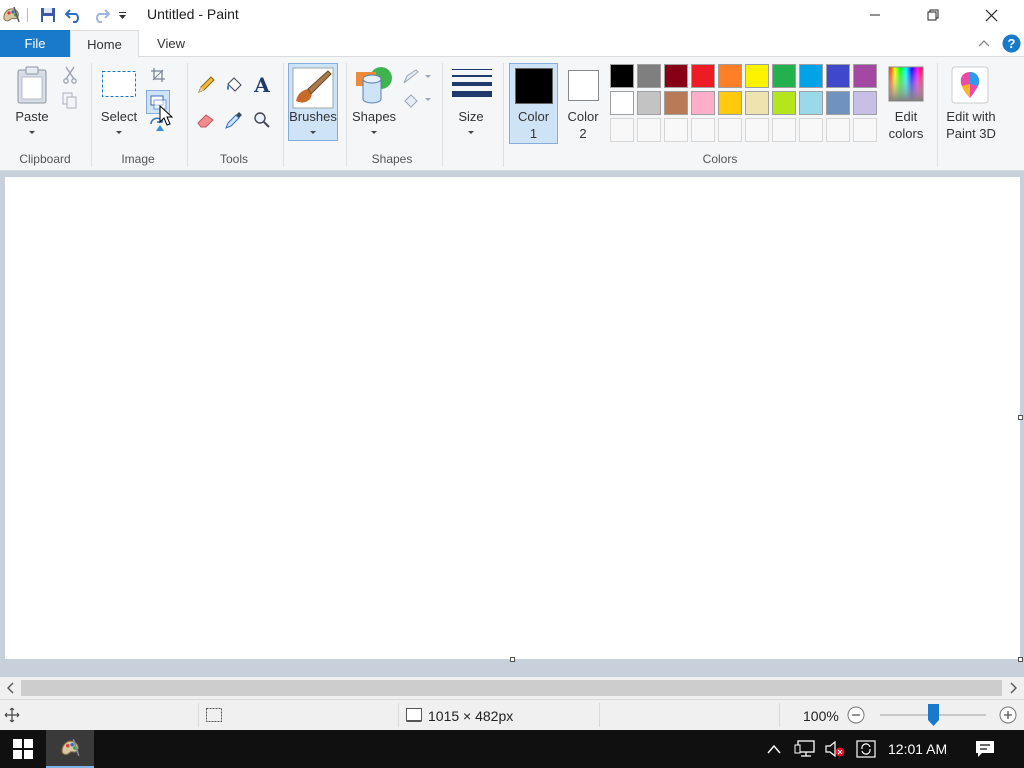 Image resolution: width=1024 pixels, height=768 pixels. What do you see at coordinates (262, 120) in the screenshot?
I see `magnifier-icon` at bounding box center [262, 120].